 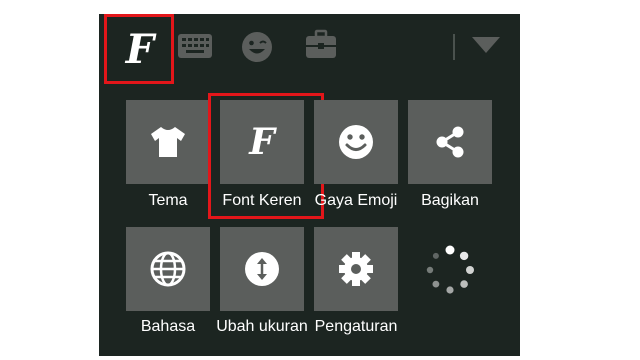 I want to click on collapse-button, so click(x=486, y=45).